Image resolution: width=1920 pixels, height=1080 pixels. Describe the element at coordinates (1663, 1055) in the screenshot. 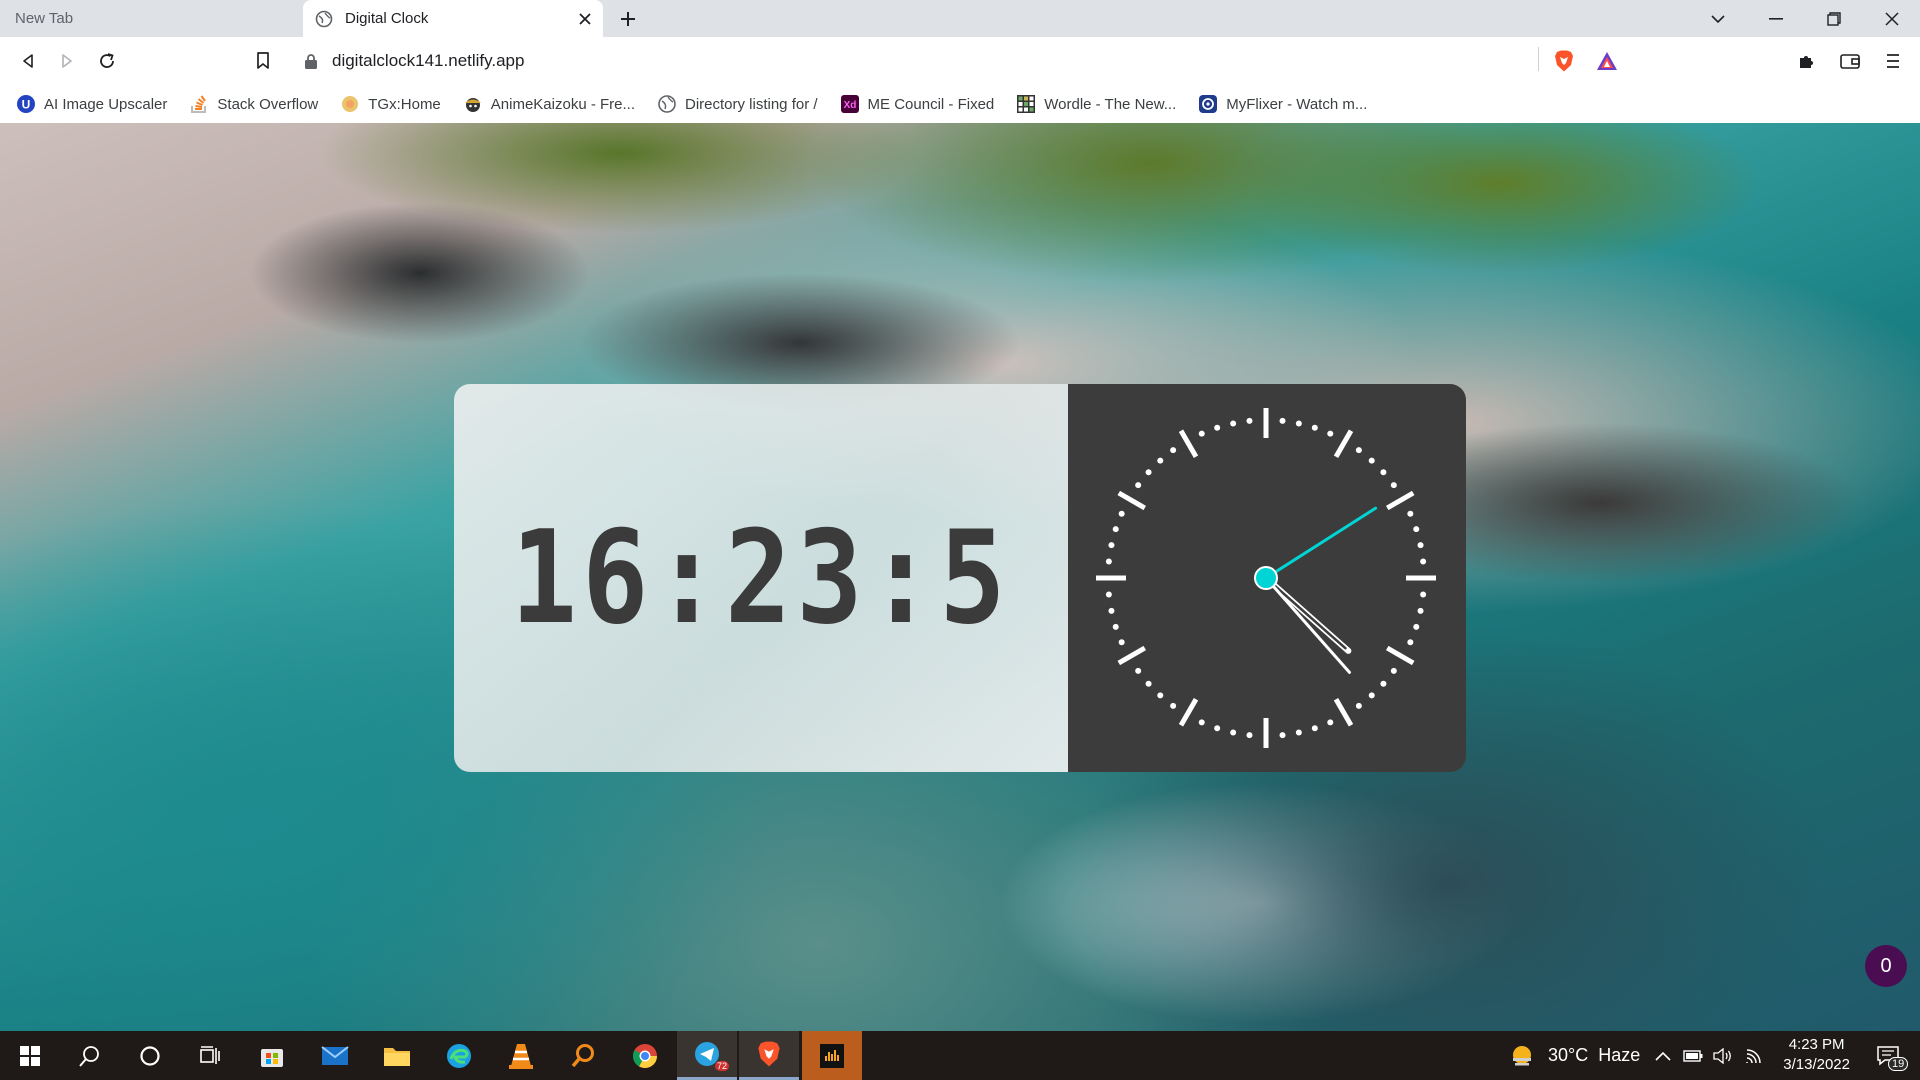

I see `show-hidden-icons-button` at that location.